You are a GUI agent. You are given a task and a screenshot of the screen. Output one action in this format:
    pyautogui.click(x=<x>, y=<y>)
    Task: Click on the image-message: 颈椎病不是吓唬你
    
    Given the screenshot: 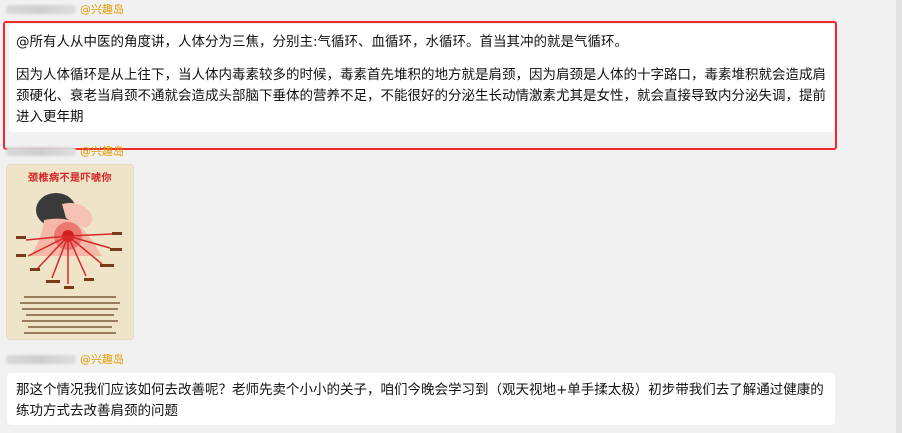 What is the action you would take?
    pyautogui.click(x=70, y=252)
    